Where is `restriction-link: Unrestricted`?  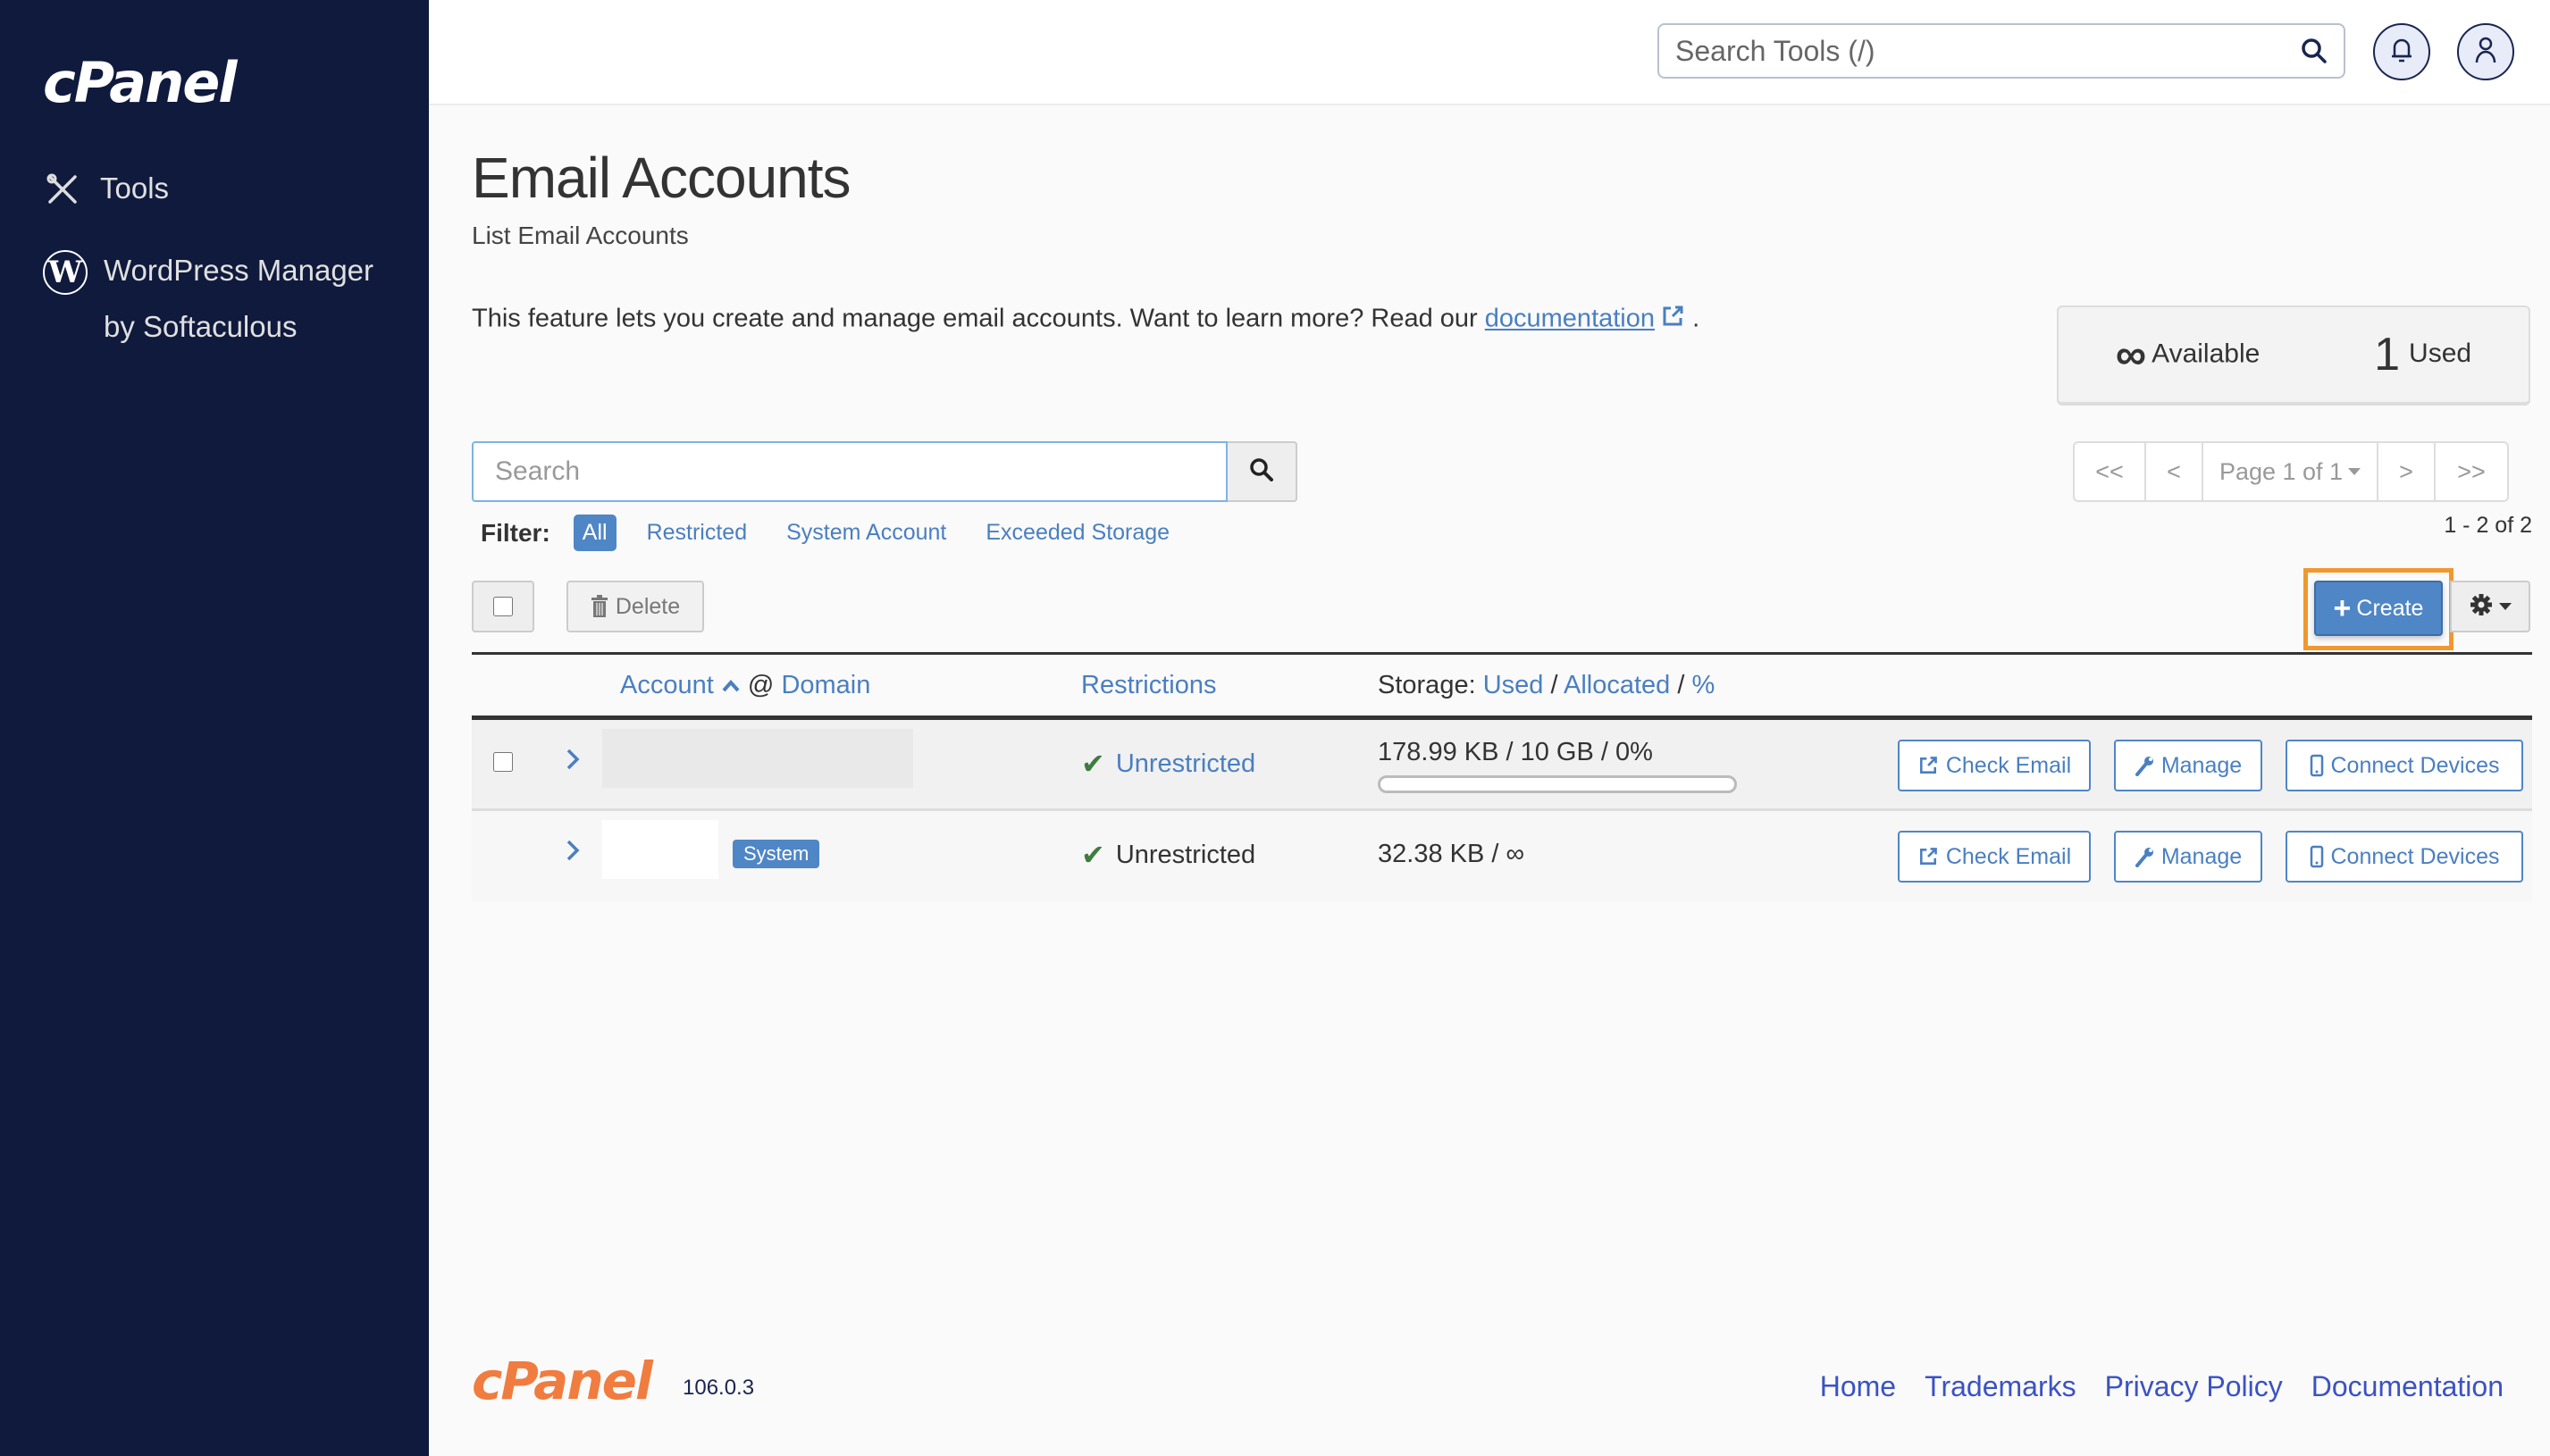 restriction-link: Unrestricted is located at coordinates (1185, 764).